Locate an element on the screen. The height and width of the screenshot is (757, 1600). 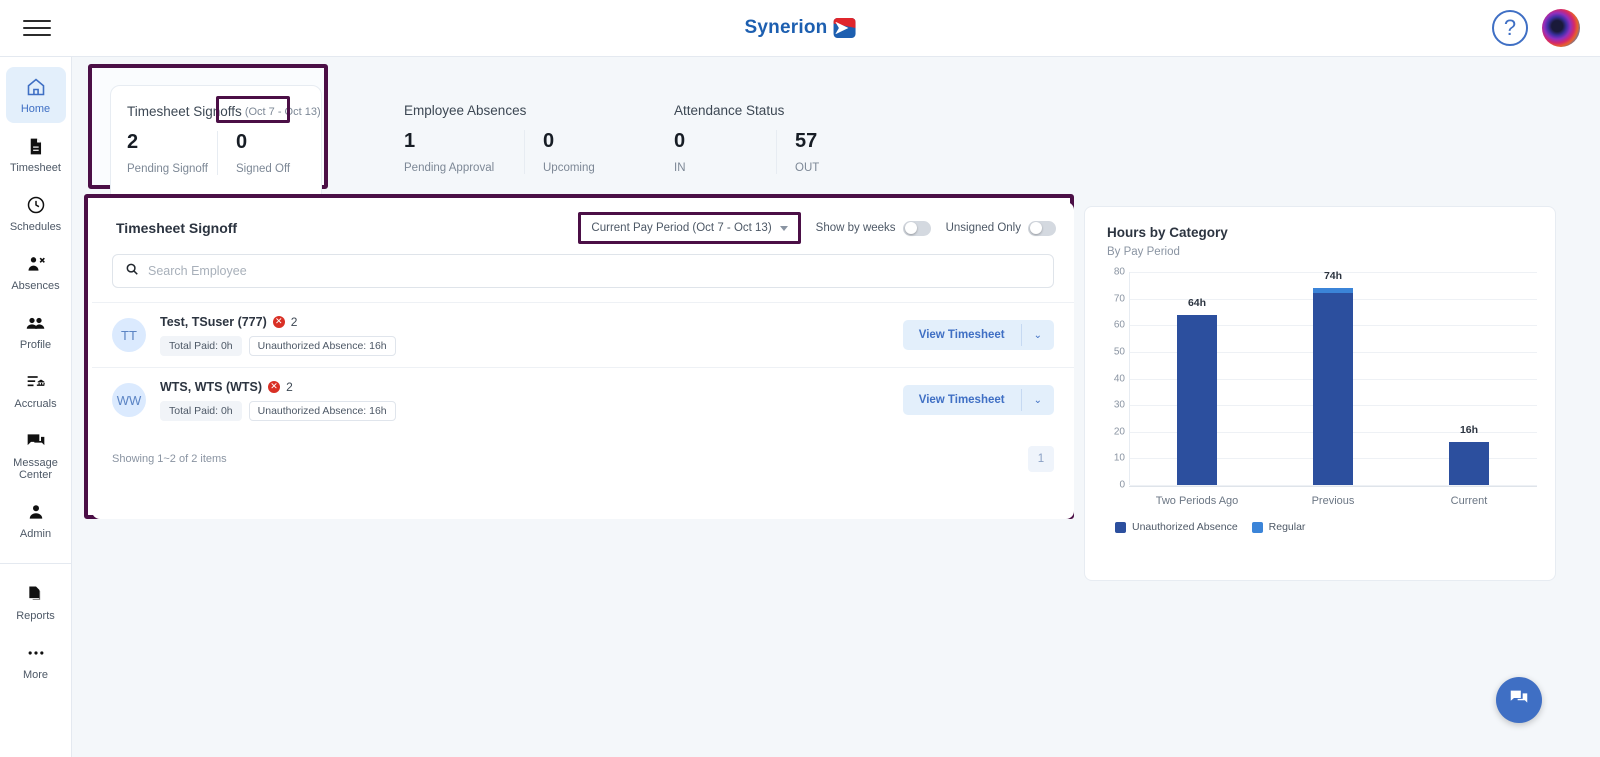
sidebar-item-timesheet: Timesheet is located at coordinates (36, 154).